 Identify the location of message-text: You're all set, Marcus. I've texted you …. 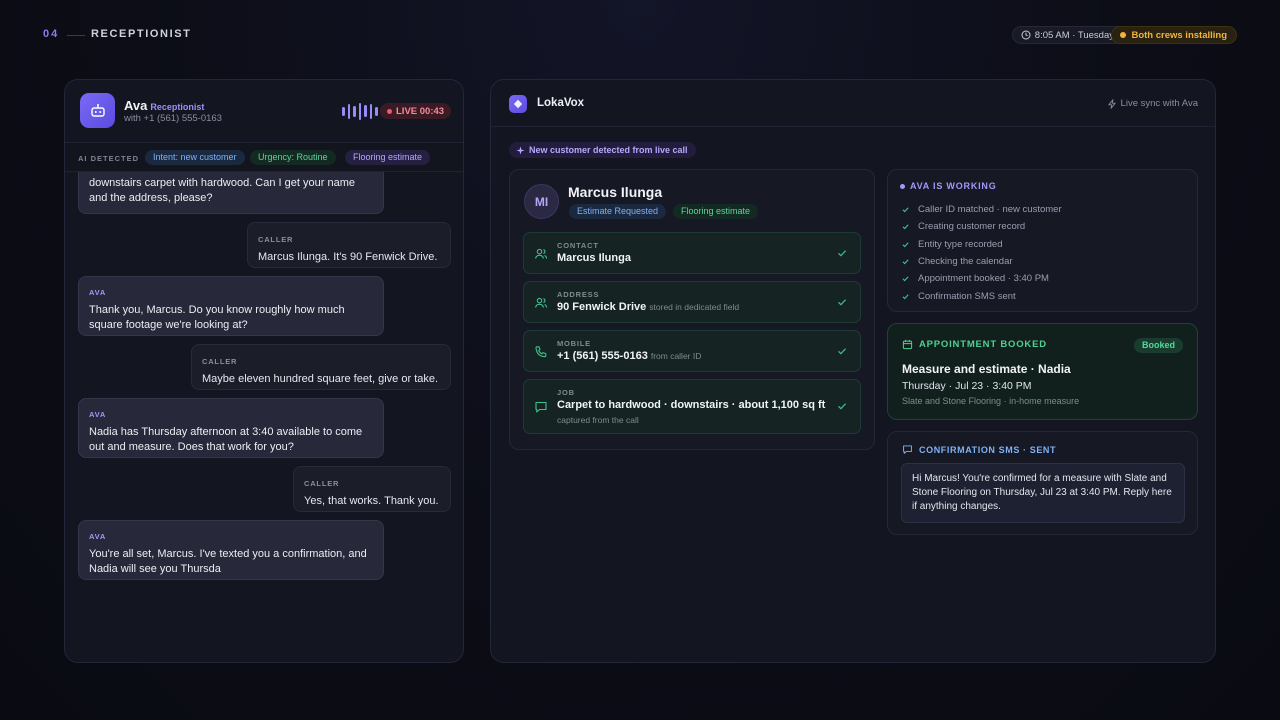
(228, 561).